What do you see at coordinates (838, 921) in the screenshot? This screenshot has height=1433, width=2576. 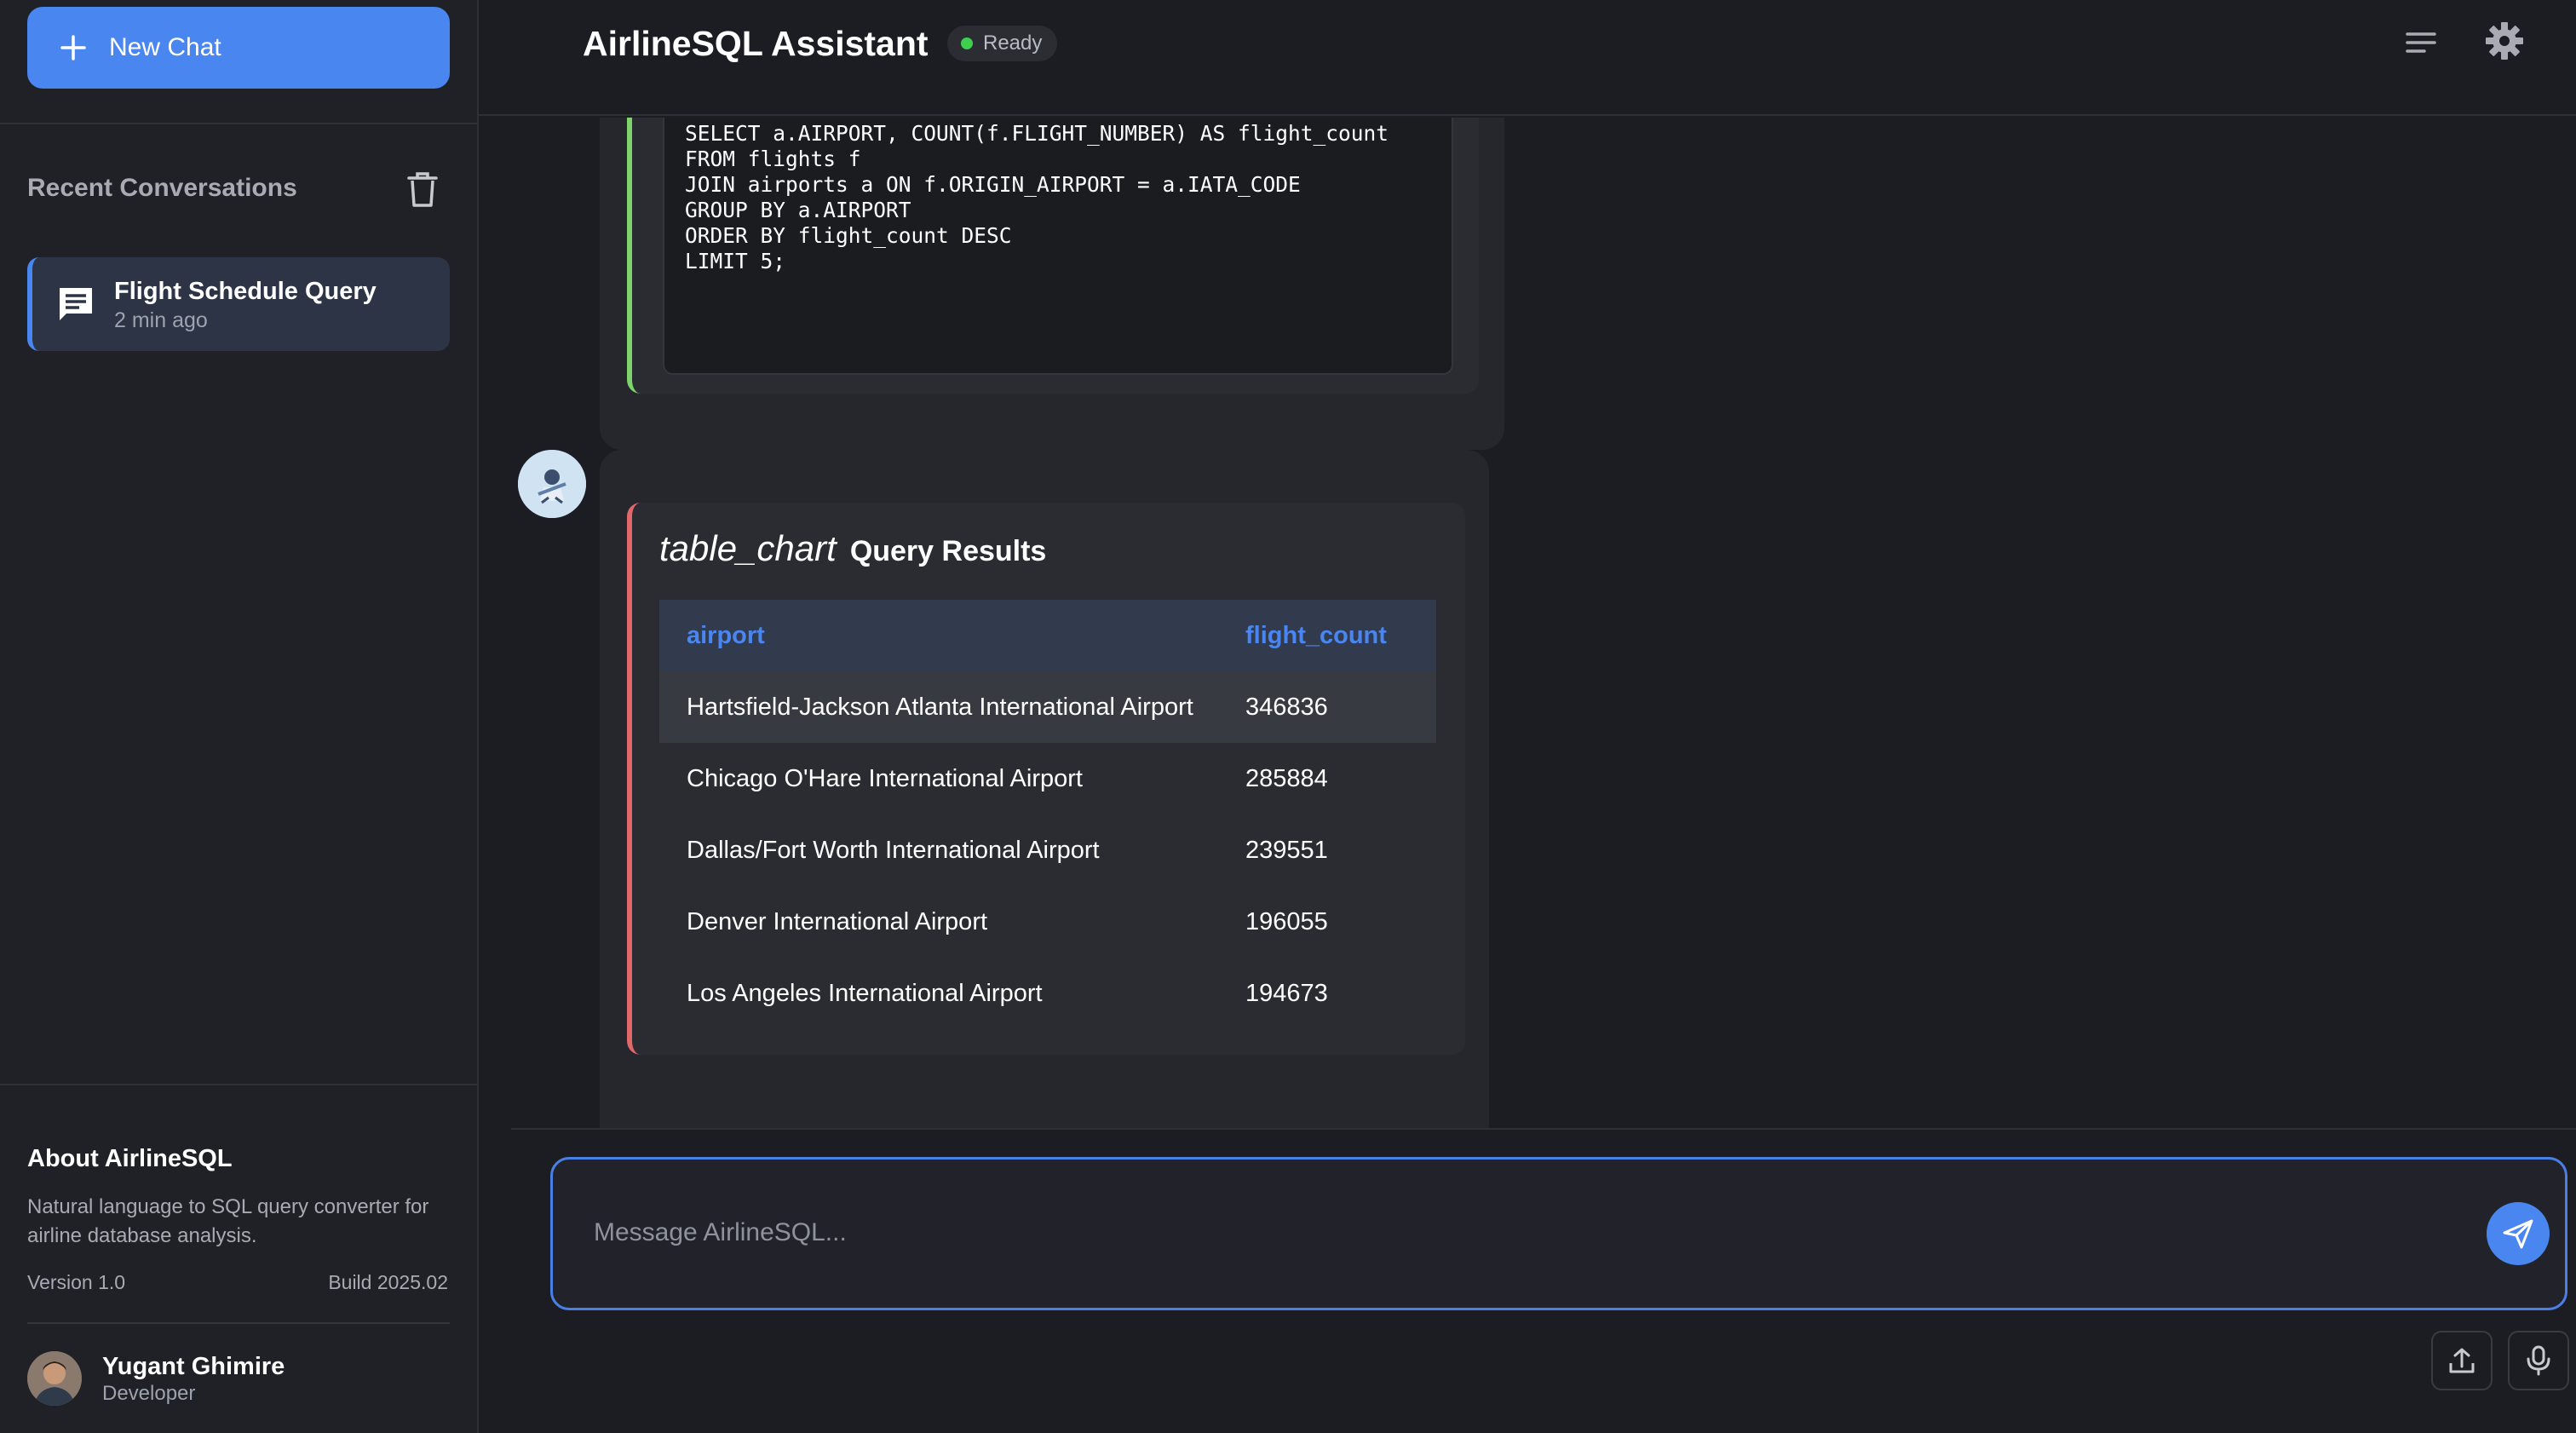 I see `table-cell: Denver International Airport` at bounding box center [838, 921].